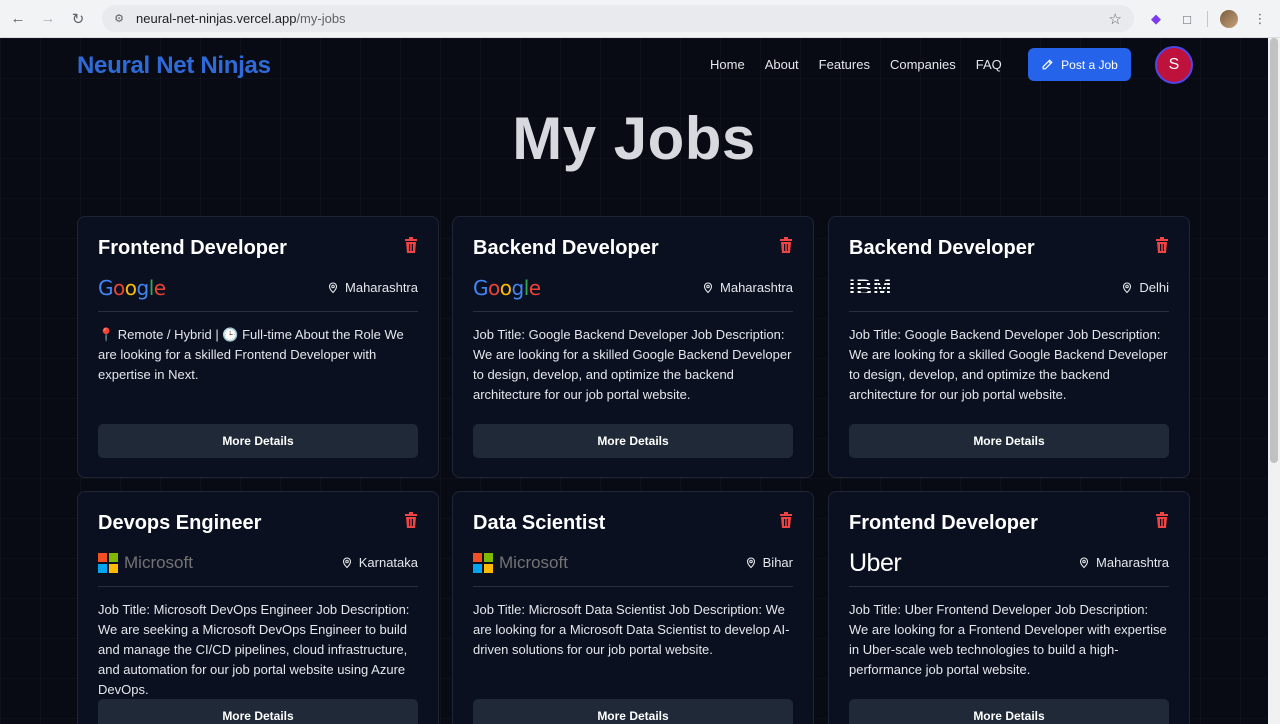 The width and height of the screenshot is (1280, 724). I want to click on location-label: Bihar, so click(777, 562).